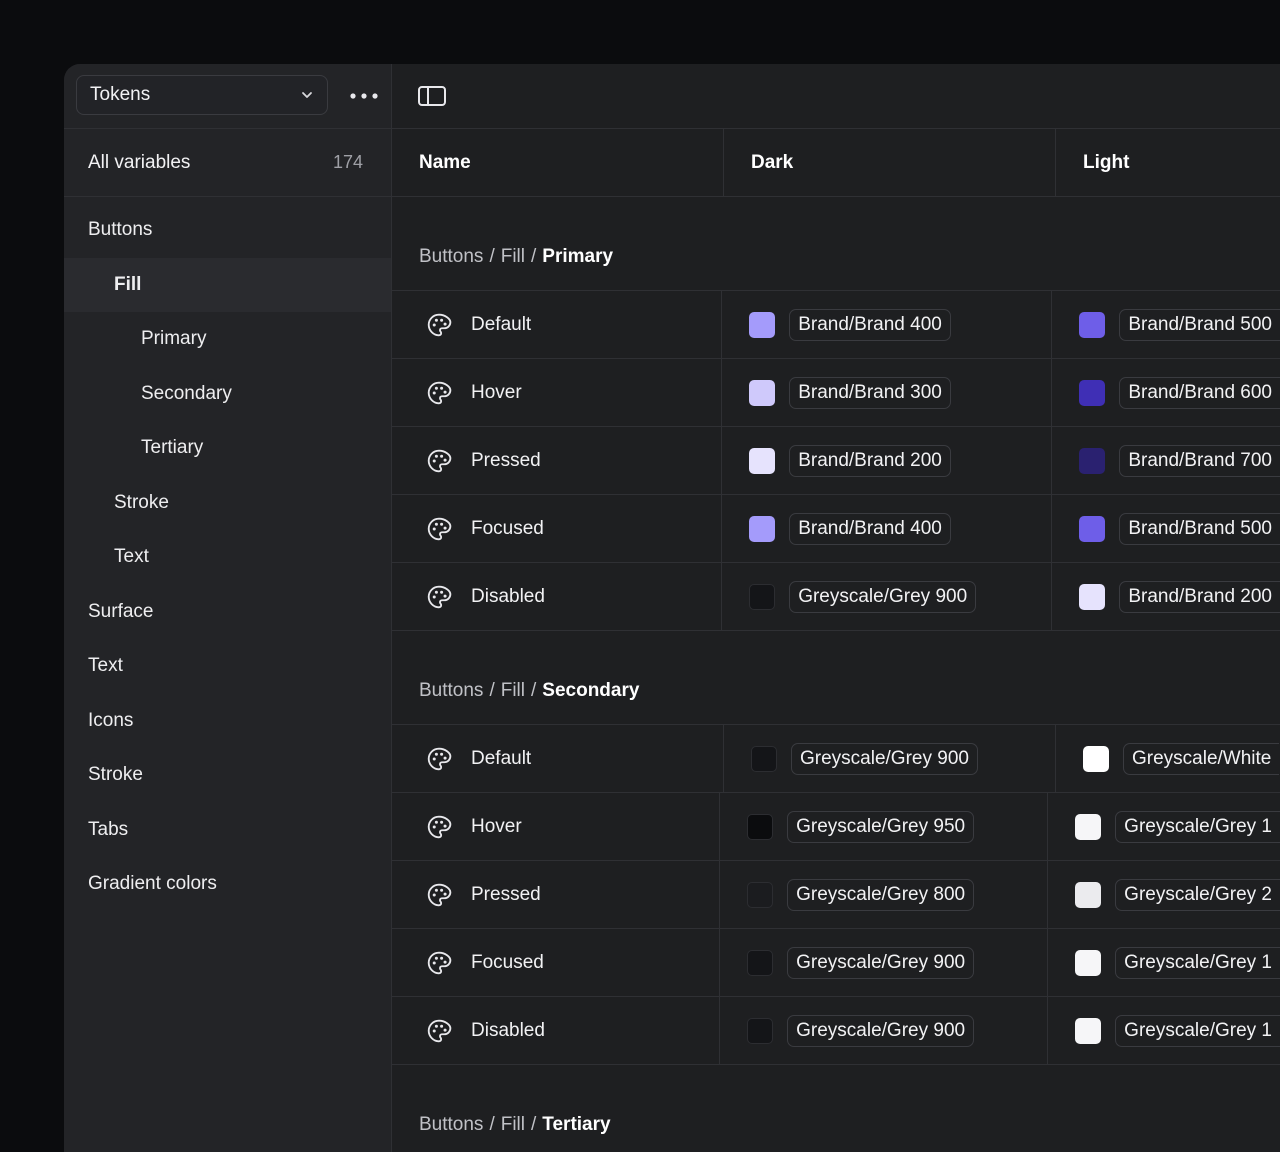 Image resolution: width=1280 pixels, height=1152 pixels. What do you see at coordinates (347, 162) in the screenshot?
I see `all-variables-count: 174` at bounding box center [347, 162].